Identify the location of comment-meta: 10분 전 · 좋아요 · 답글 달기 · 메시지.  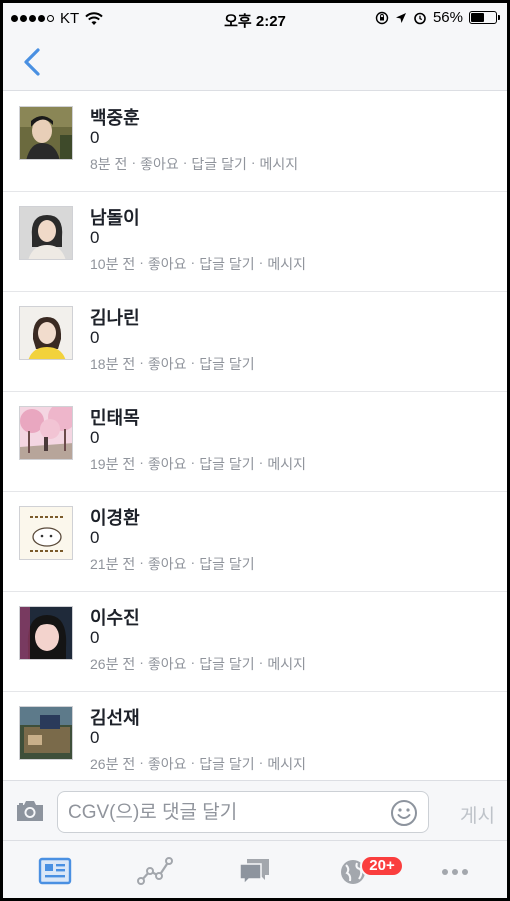
(198, 264).